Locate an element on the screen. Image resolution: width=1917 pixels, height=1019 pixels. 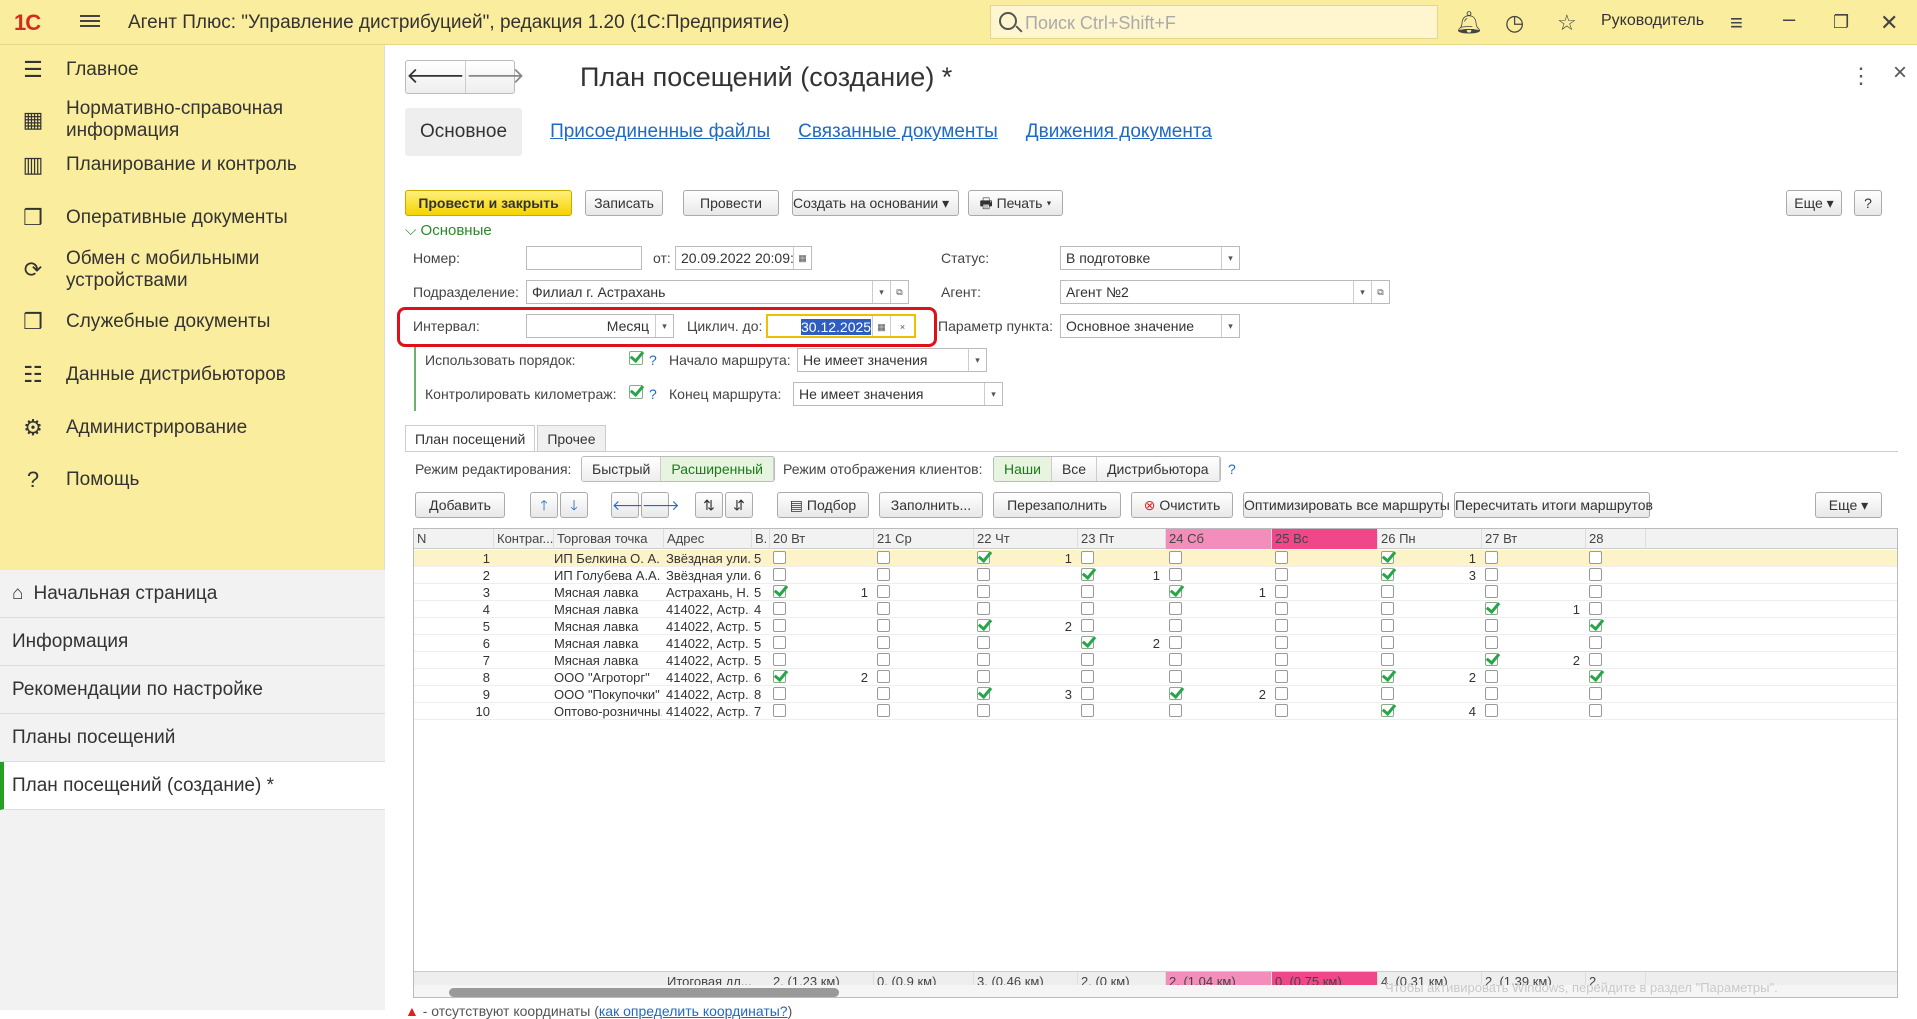
table-row: 2 ИП Голубева А.А. Звёздная ули... 6 1 3 is located at coordinates (1155, 575).